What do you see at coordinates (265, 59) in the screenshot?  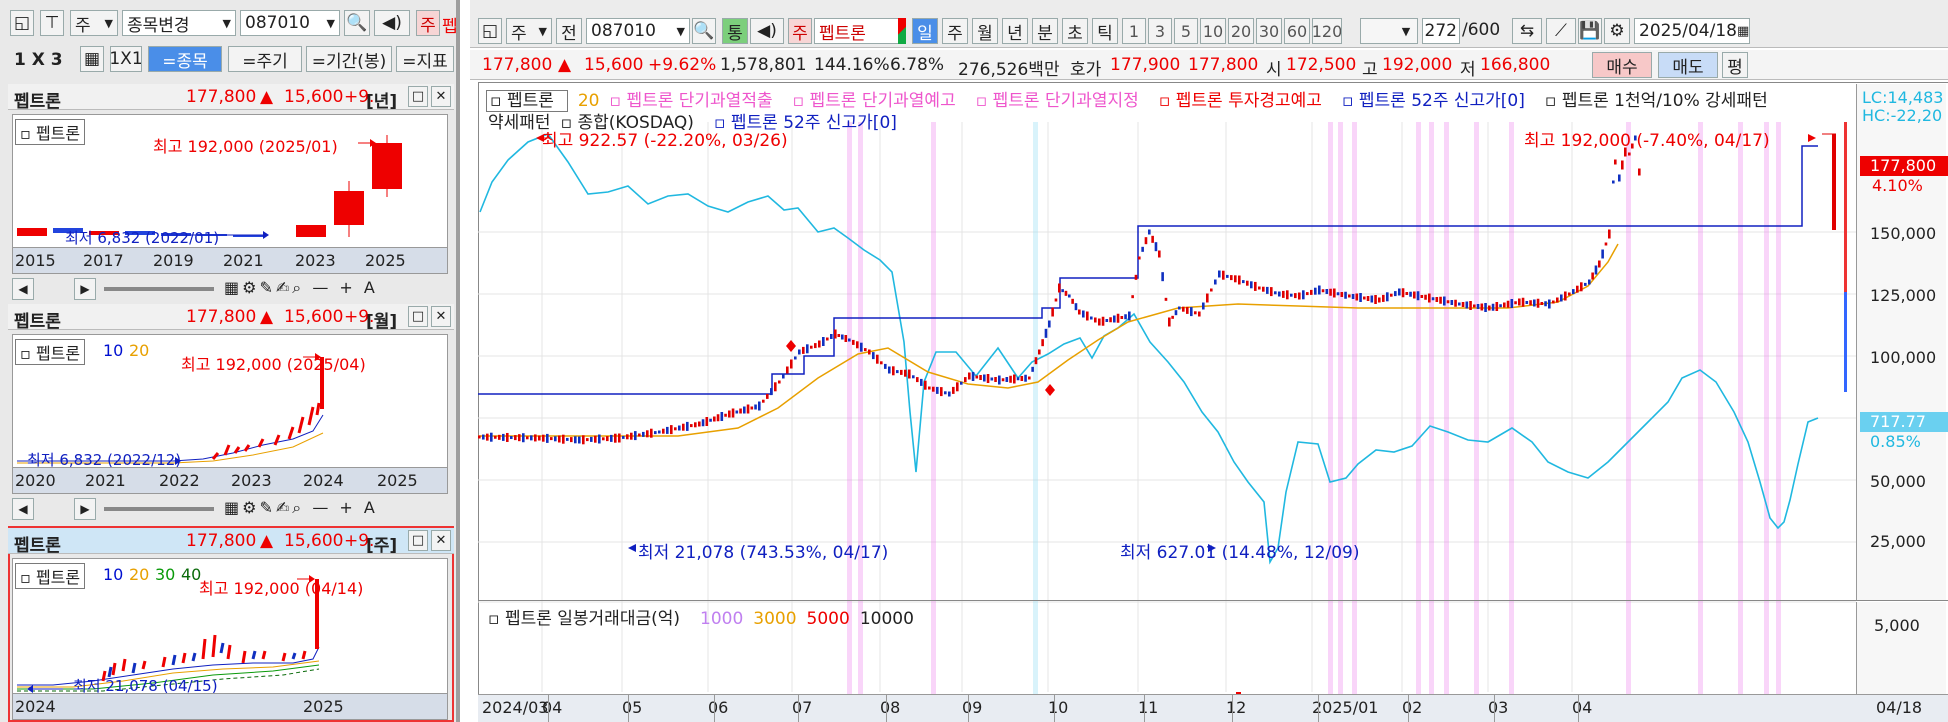 I see `sync-period-button: =주기` at bounding box center [265, 59].